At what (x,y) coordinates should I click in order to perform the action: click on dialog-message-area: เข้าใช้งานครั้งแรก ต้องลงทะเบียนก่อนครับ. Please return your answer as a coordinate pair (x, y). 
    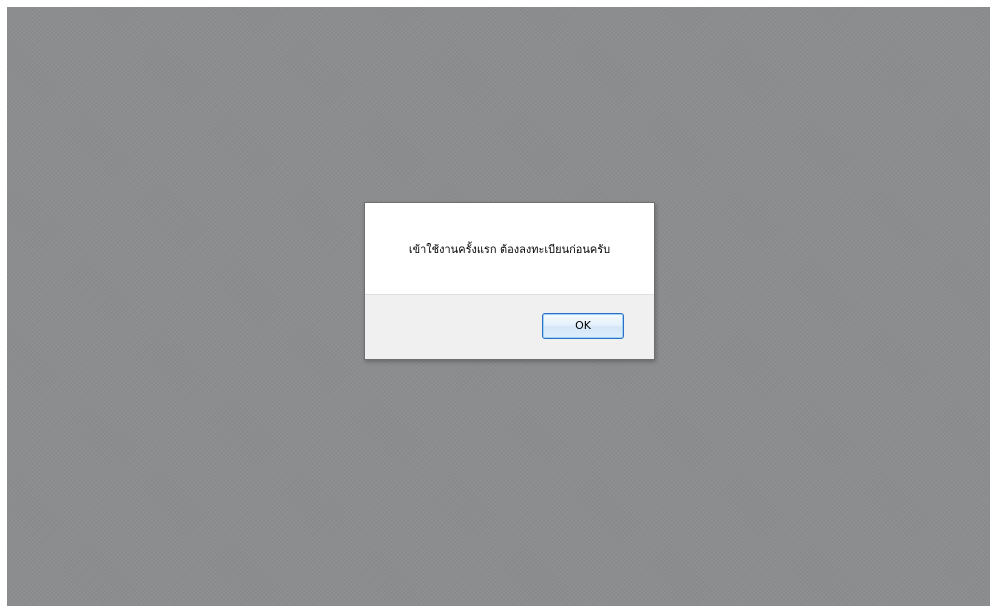
    Looking at the image, I should click on (509, 249).